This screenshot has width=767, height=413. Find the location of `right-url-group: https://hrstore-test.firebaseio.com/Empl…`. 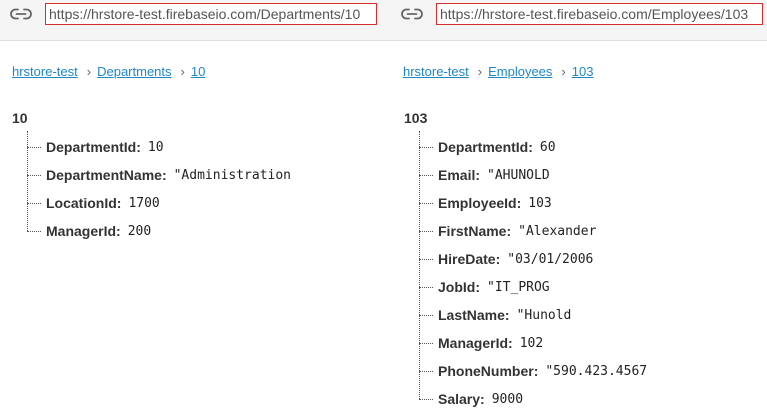

right-url-group: https://hrstore-test.firebaseio.com/Empl… is located at coordinates (582, 13).